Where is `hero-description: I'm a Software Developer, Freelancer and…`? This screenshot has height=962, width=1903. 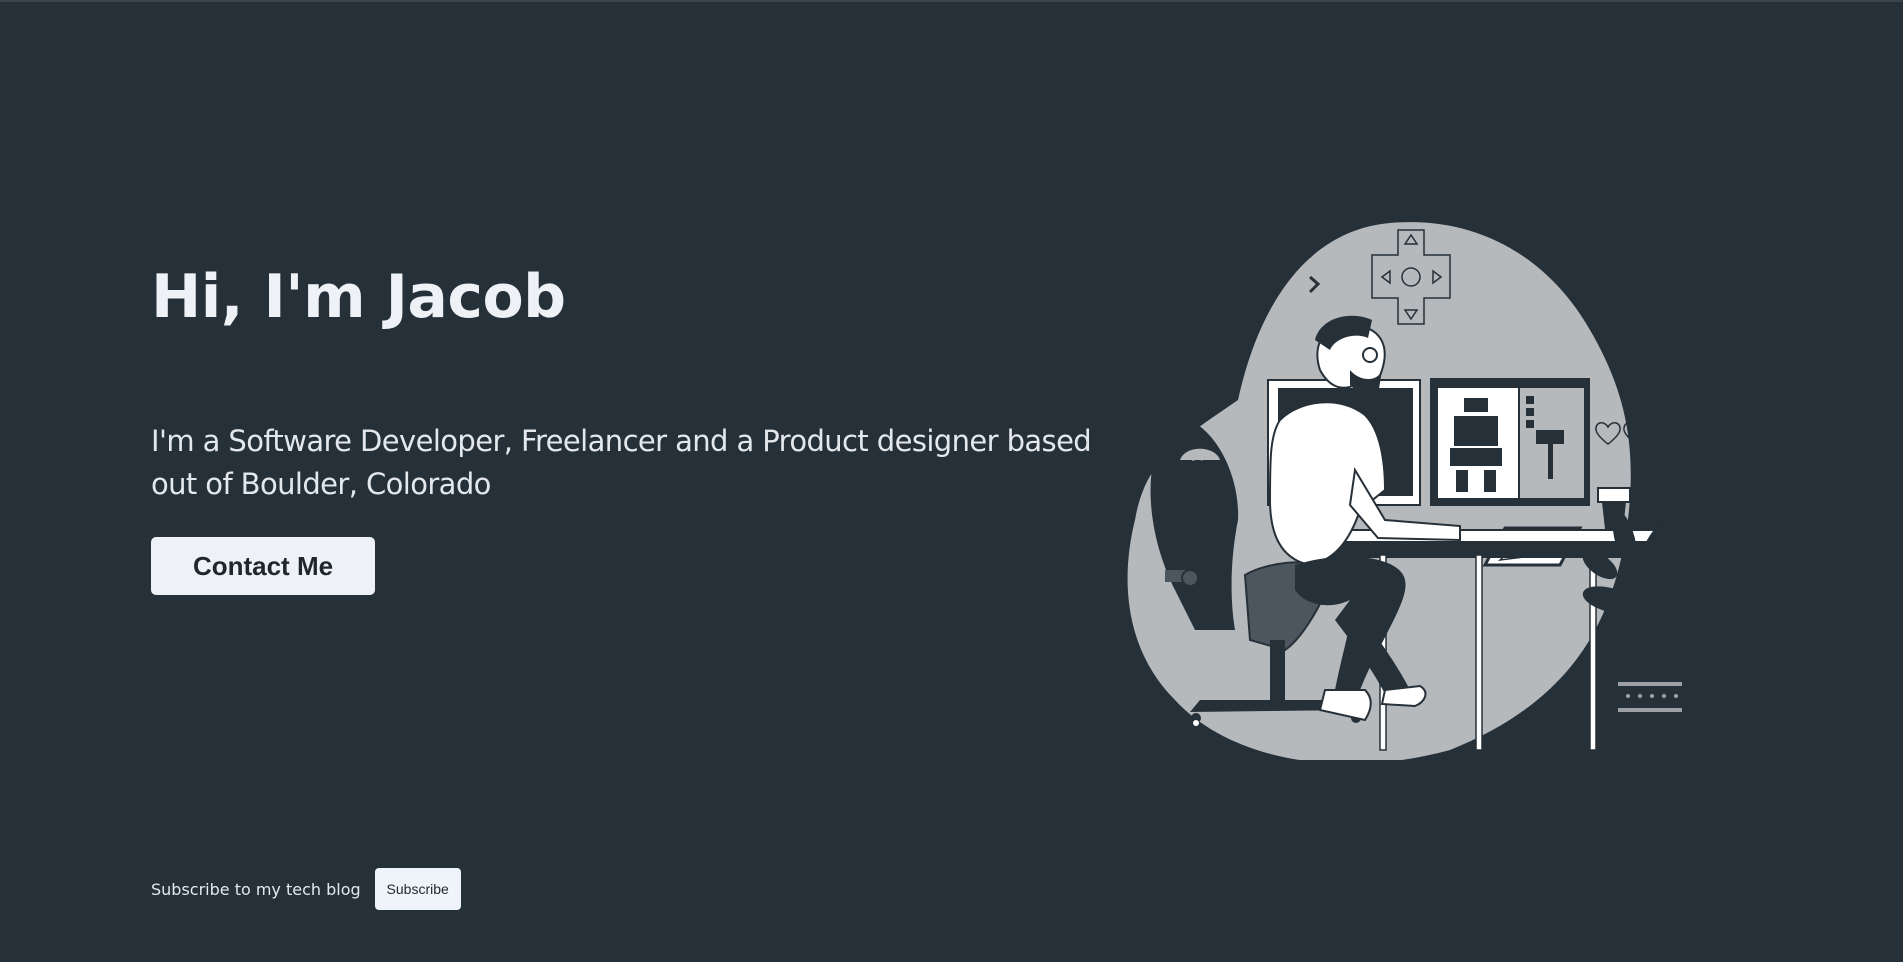
hero-description: I'm a Software Developer, Freelancer and… is located at coordinates (621, 462).